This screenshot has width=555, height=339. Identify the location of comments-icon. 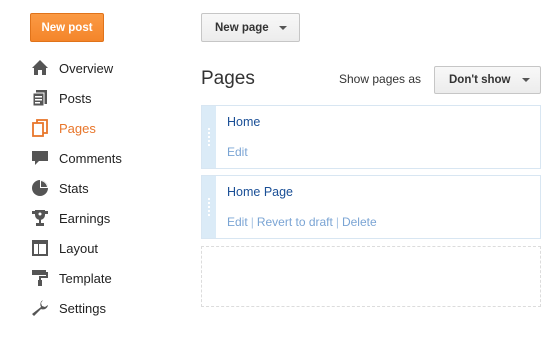
(40, 158).